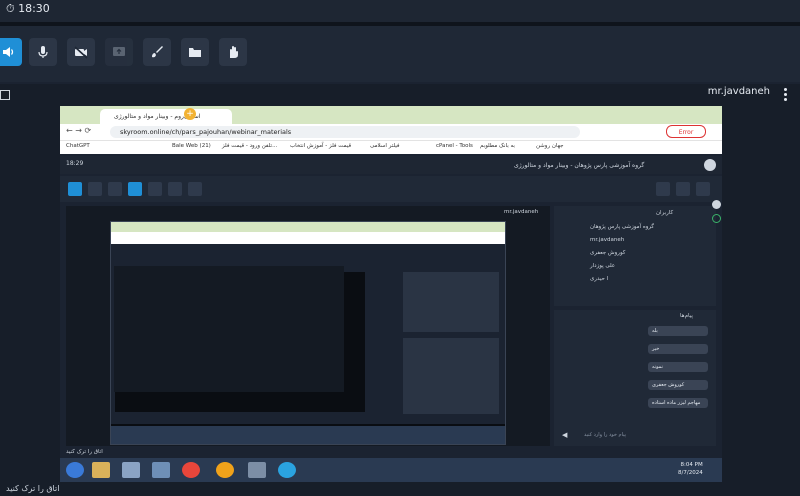  What do you see at coordinates (75, 470) in the screenshot?
I see `start-icon` at bounding box center [75, 470].